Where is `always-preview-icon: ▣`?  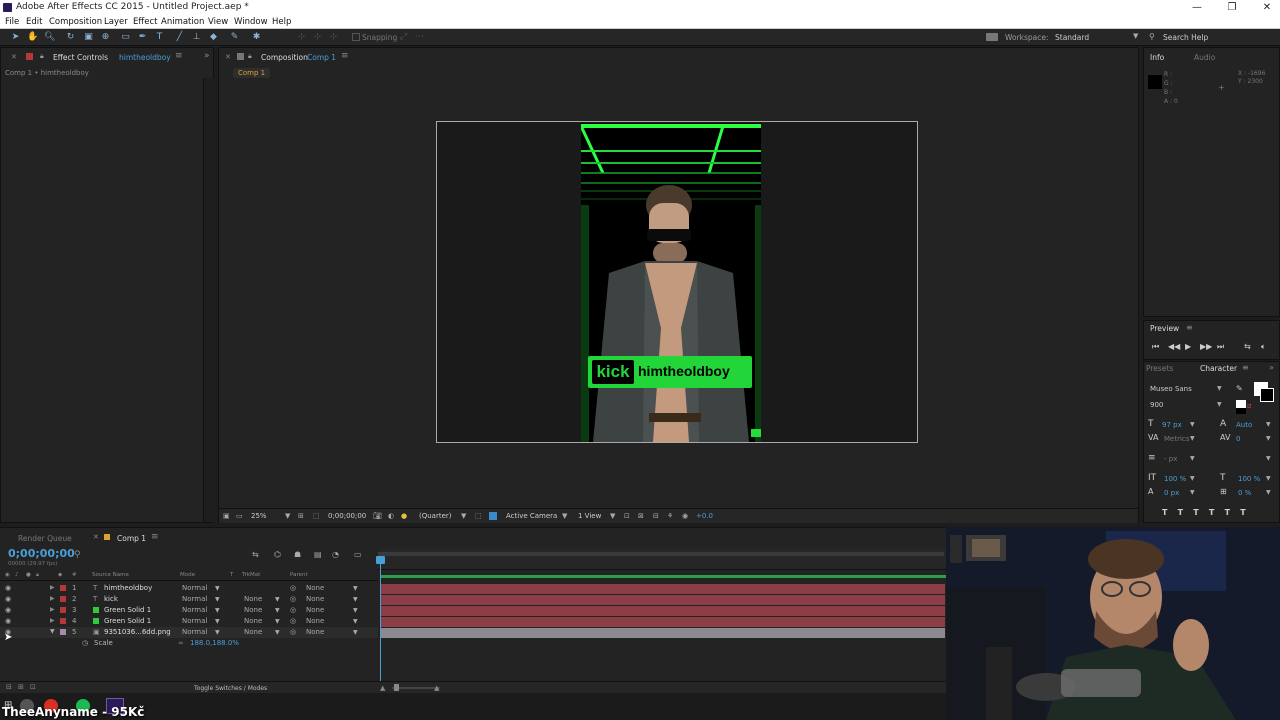 always-preview-icon: ▣ is located at coordinates (226, 516).